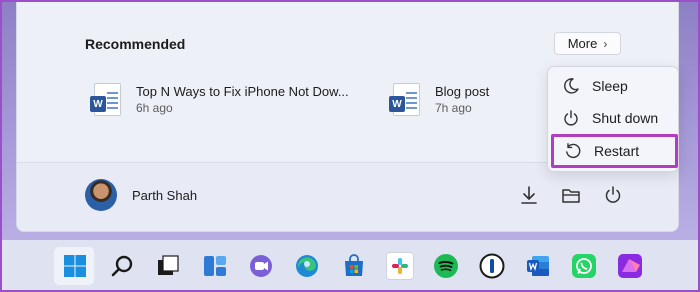 The height and width of the screenshot is (292, 700). I want to click on search-icon, so click(122, 266).